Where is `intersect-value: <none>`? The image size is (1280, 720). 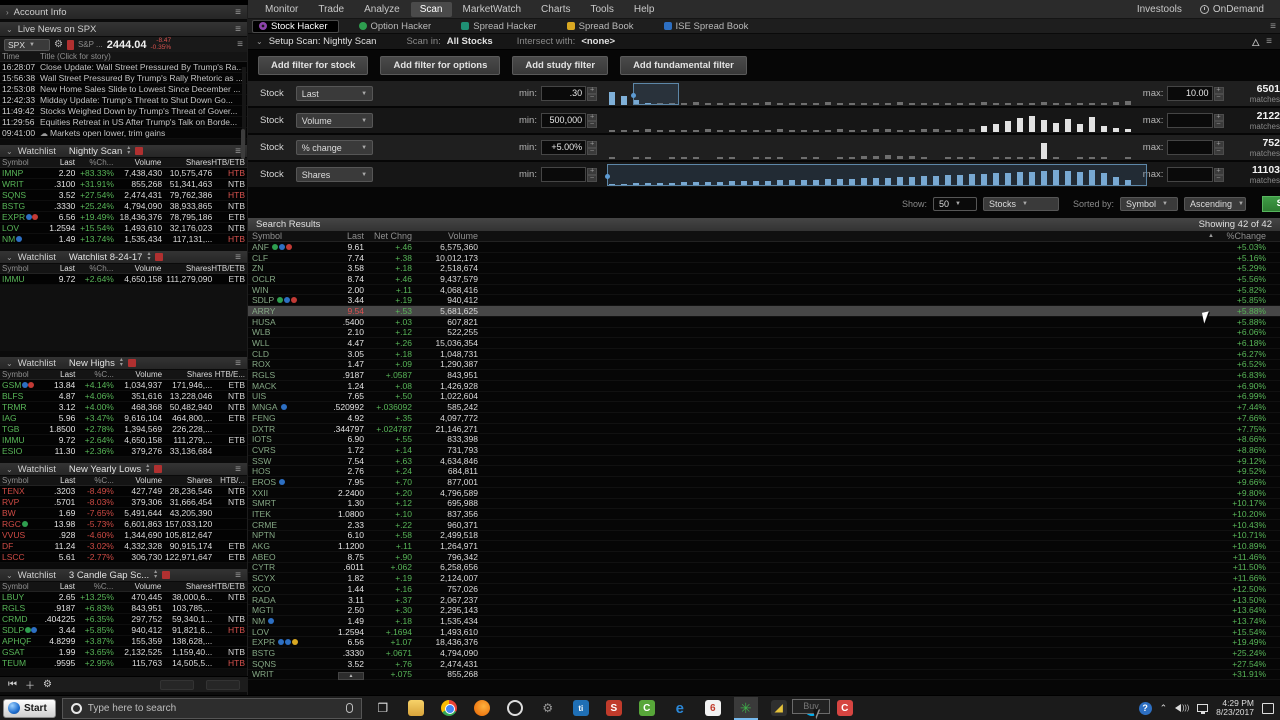
intersect-value: <none> is located at coordinates (598, 41).